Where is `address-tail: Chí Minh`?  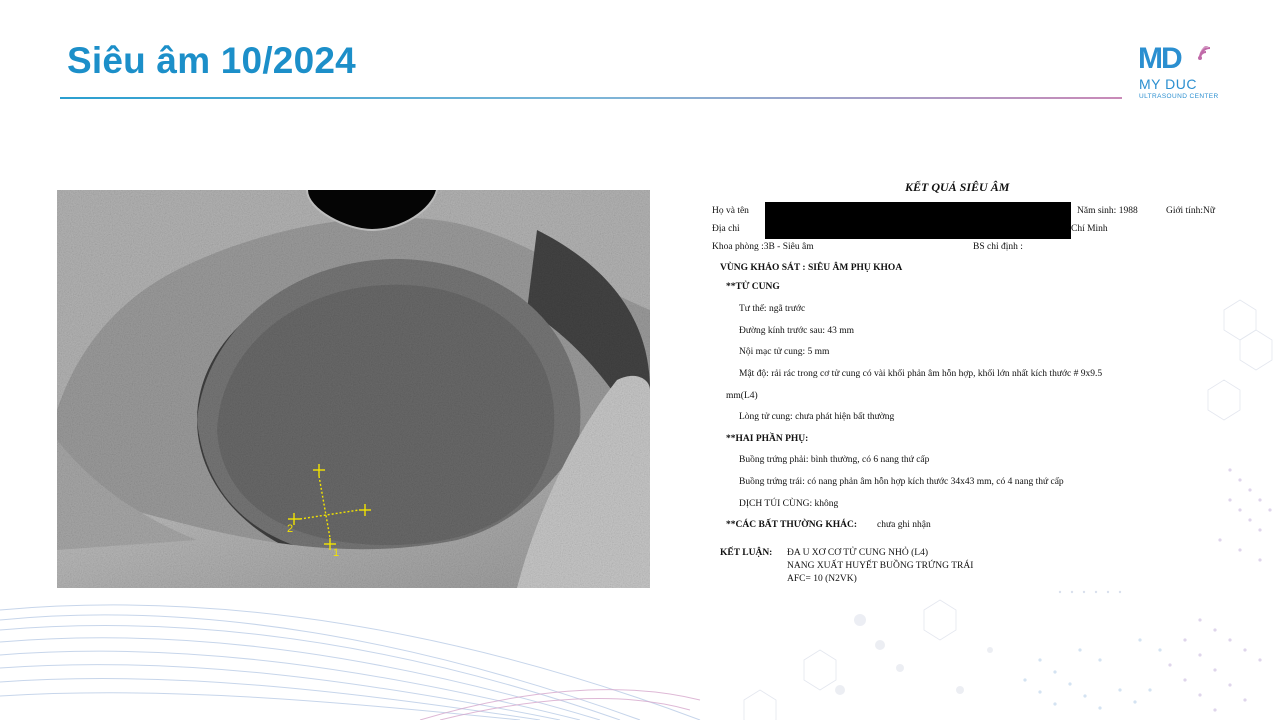 address-tail: Chí Minh is located at coordinates (1089, 229).